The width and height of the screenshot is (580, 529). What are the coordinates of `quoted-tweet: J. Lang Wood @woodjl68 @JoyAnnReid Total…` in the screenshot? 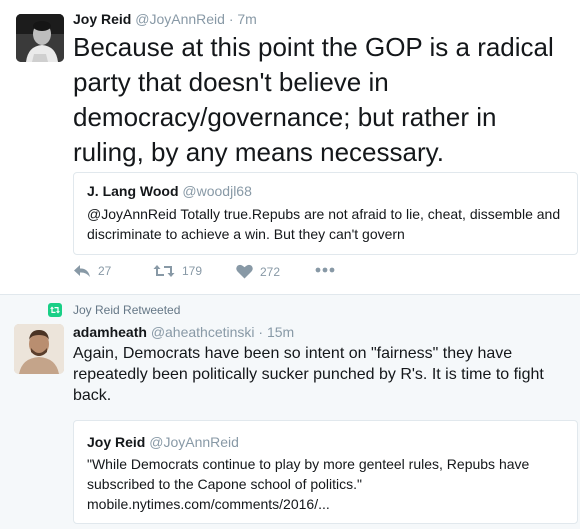 It's located at (325, 213).